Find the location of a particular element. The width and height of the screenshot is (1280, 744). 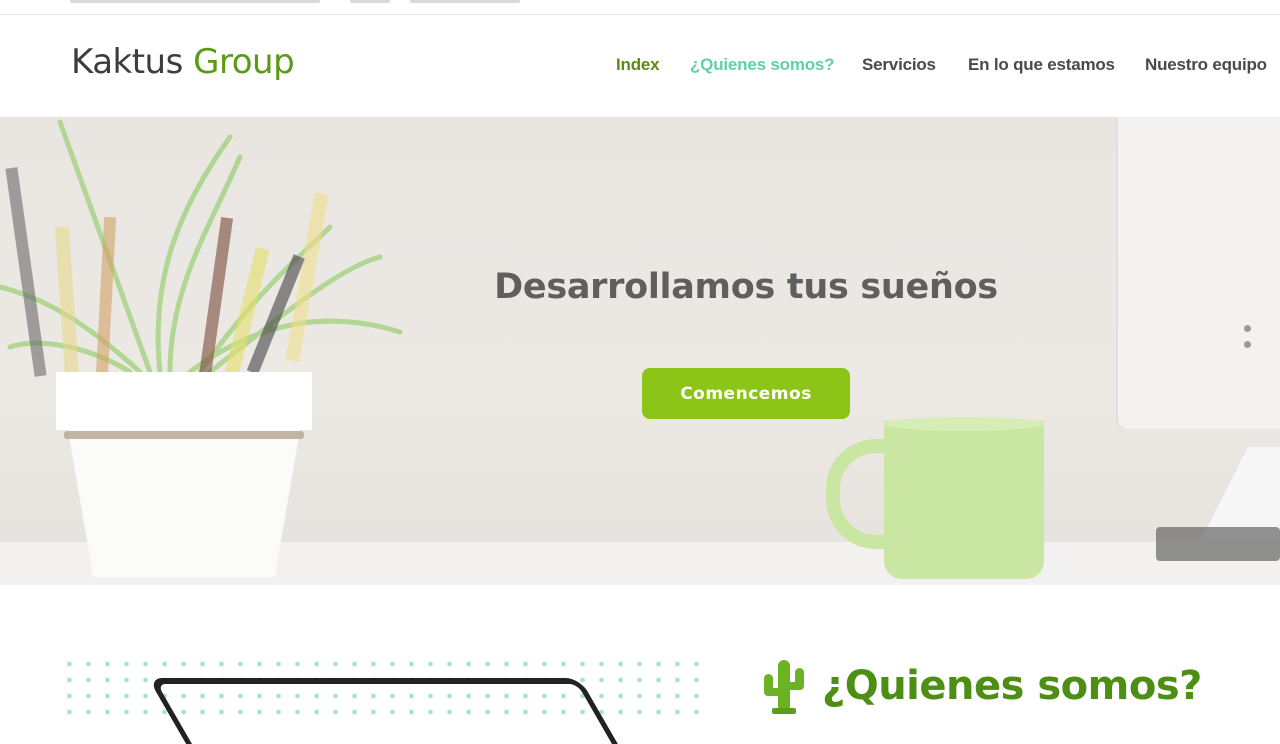

about-section-heading: ¿Quienes somos? is located at coordinates (981, 686).